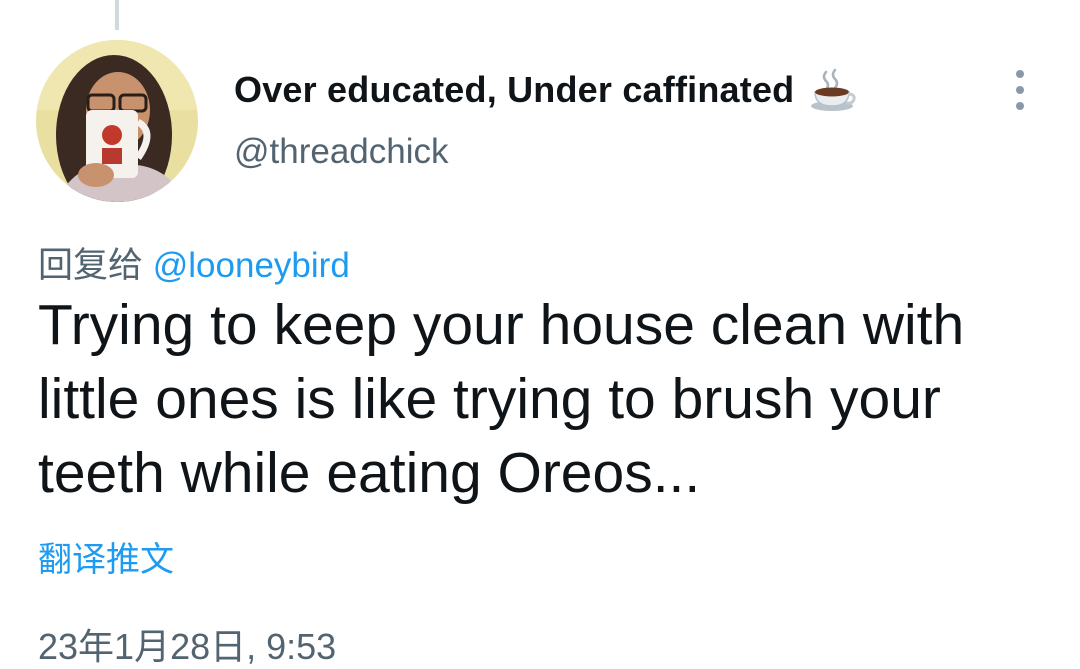  I want to click on display-name: Over educated, Under caffinated, so click(514, 90).